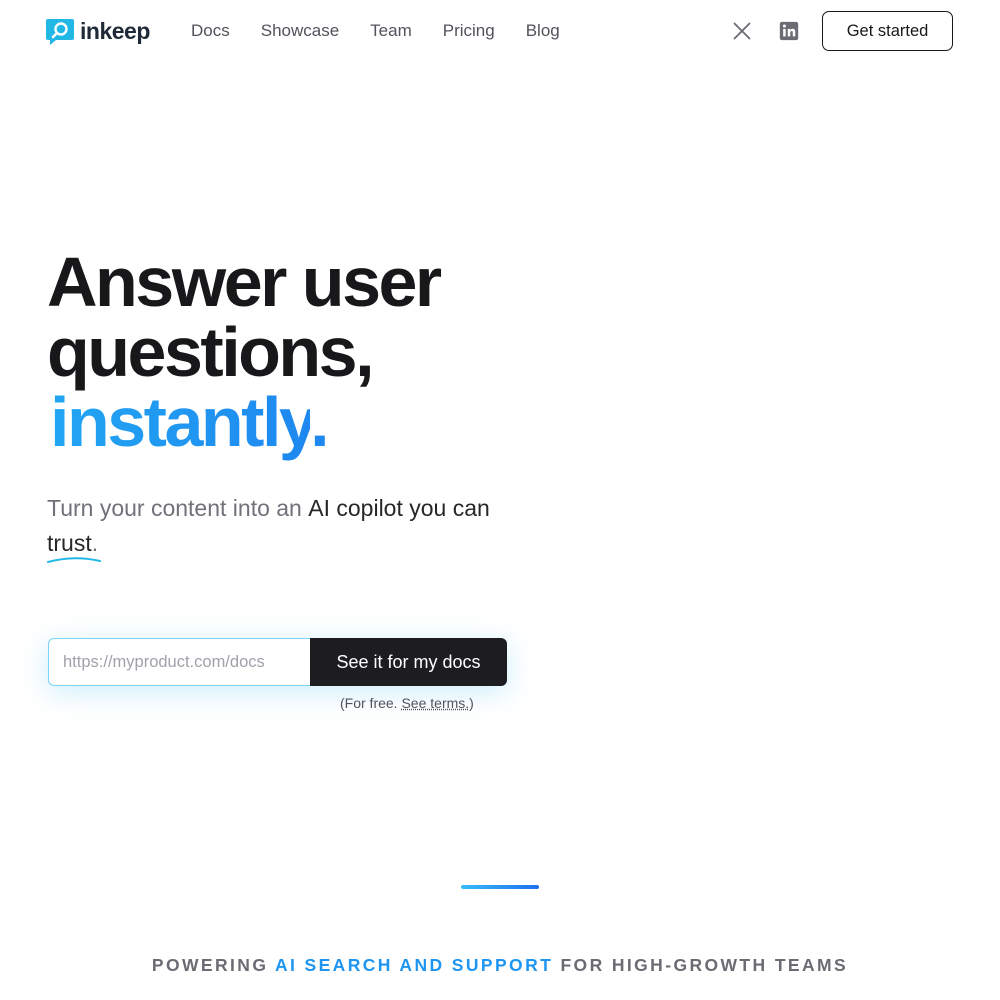 This screenshot has width=1000, height=1000. Describe the element at coordinates (408, 662) in the screenshot. I see `see-it-button: See it for my docs` at that location.